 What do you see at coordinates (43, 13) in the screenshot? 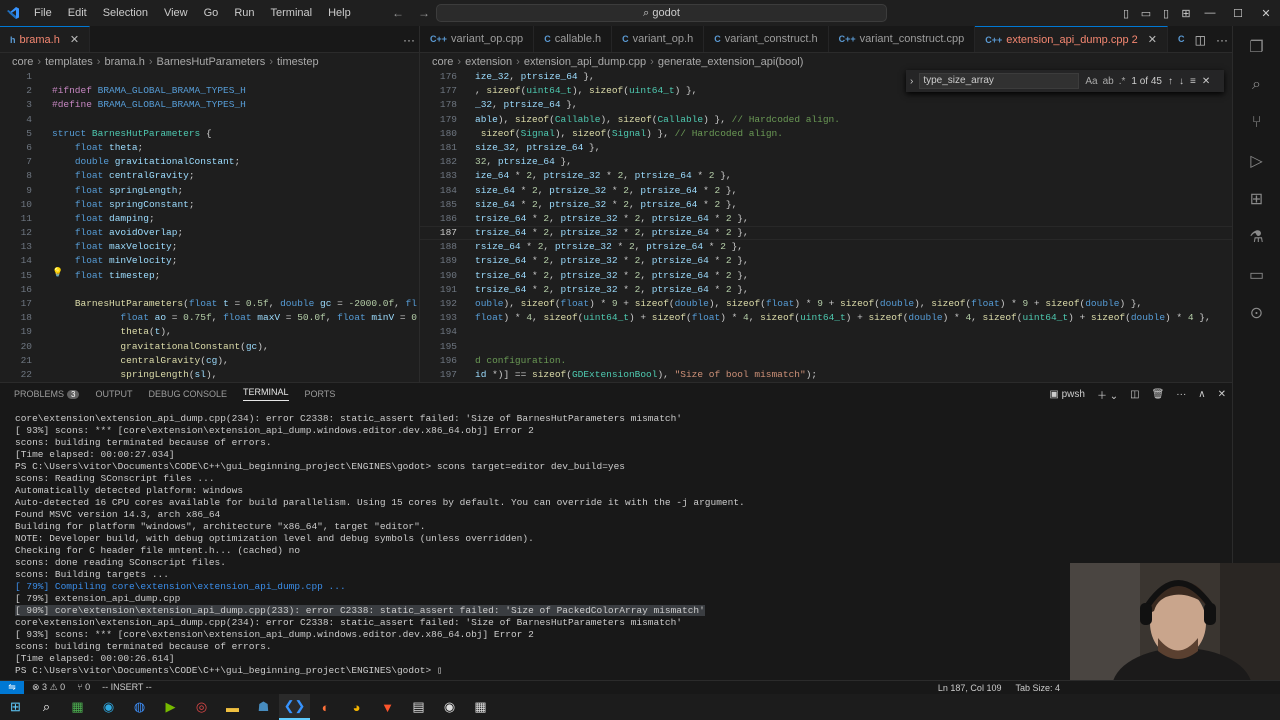
I see `menu-item-file: File` at bounding box center [43, 13].